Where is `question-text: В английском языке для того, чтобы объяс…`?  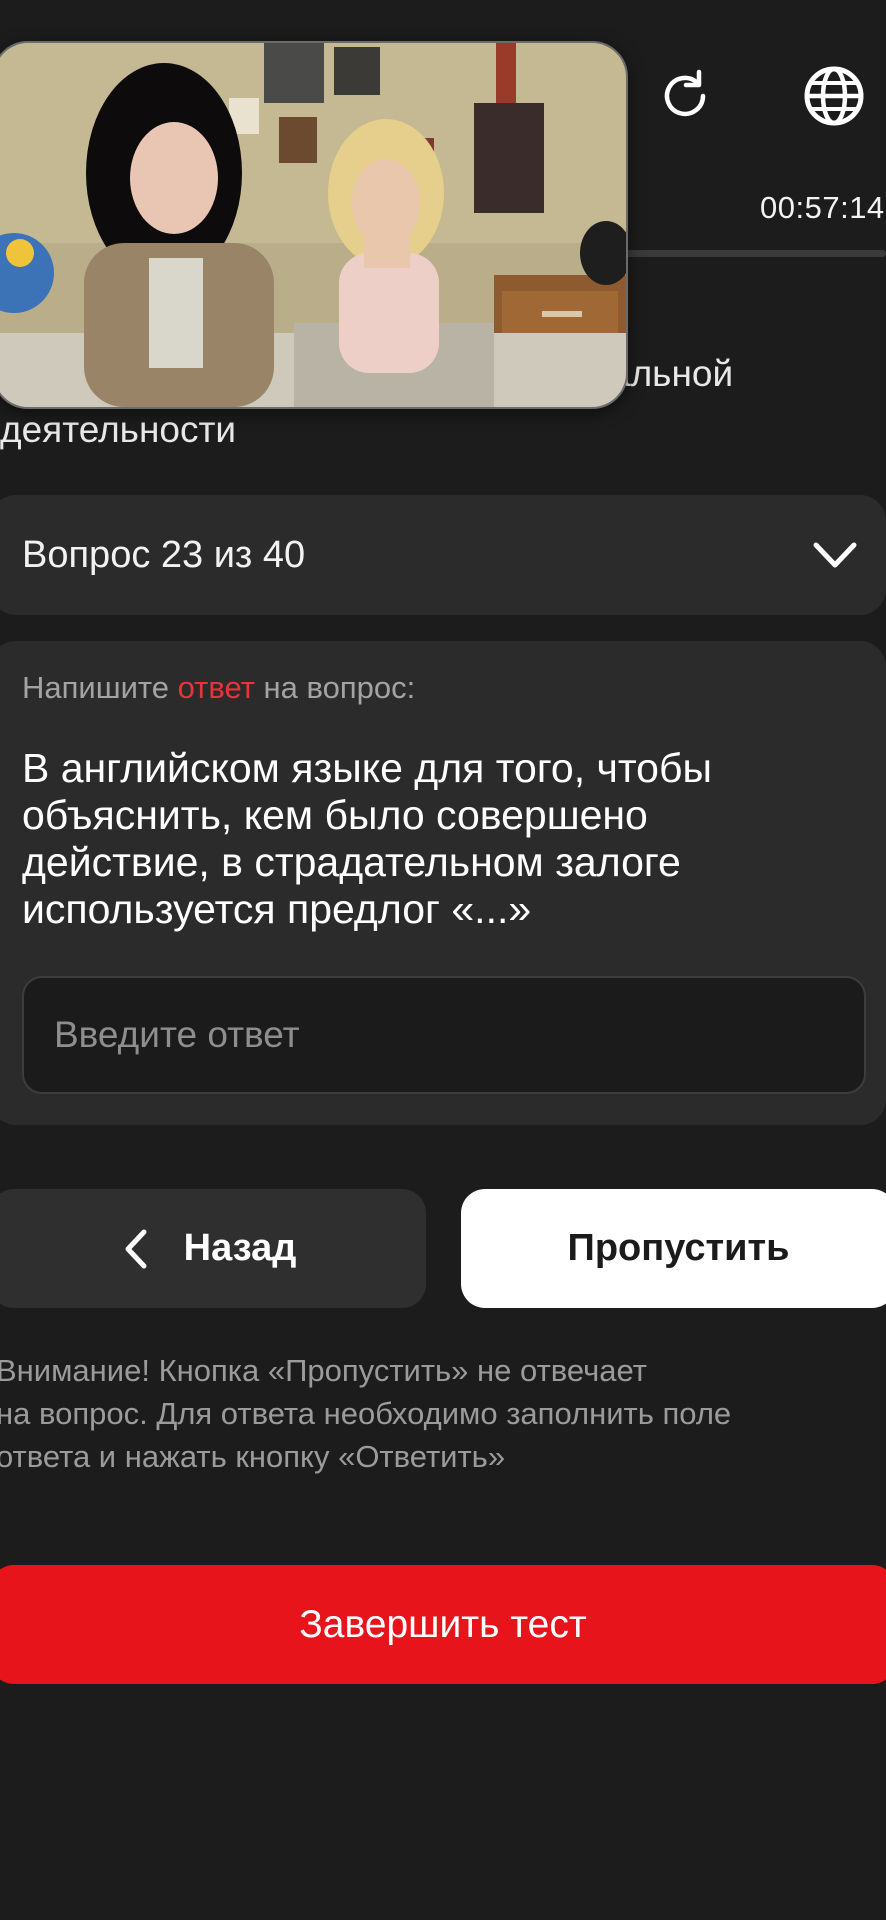 question-text: В английском языке для того, чтобы объяс… is located at coordinates (452, 839).